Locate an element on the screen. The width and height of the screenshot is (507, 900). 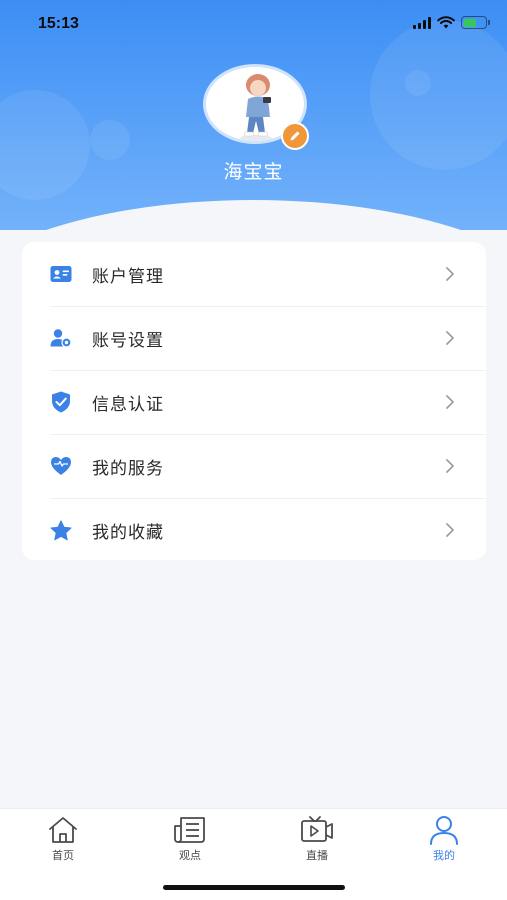
tab-viewpoints: 观点 is located at coordinates (190, 839).